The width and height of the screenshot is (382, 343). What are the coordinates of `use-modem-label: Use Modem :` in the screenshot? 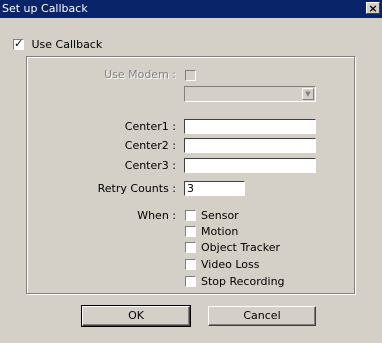 It's located at (140, 74).